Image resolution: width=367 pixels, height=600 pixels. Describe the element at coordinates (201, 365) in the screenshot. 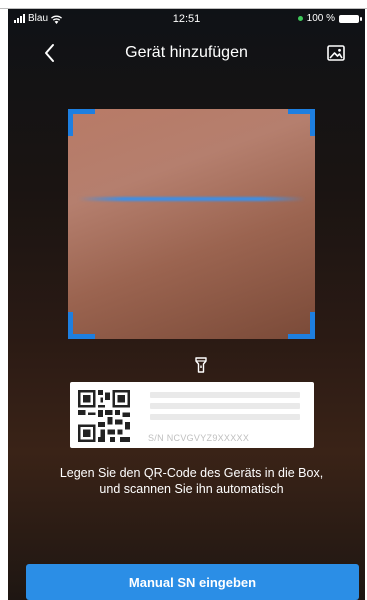

I see `flashlight-icon` at that location.